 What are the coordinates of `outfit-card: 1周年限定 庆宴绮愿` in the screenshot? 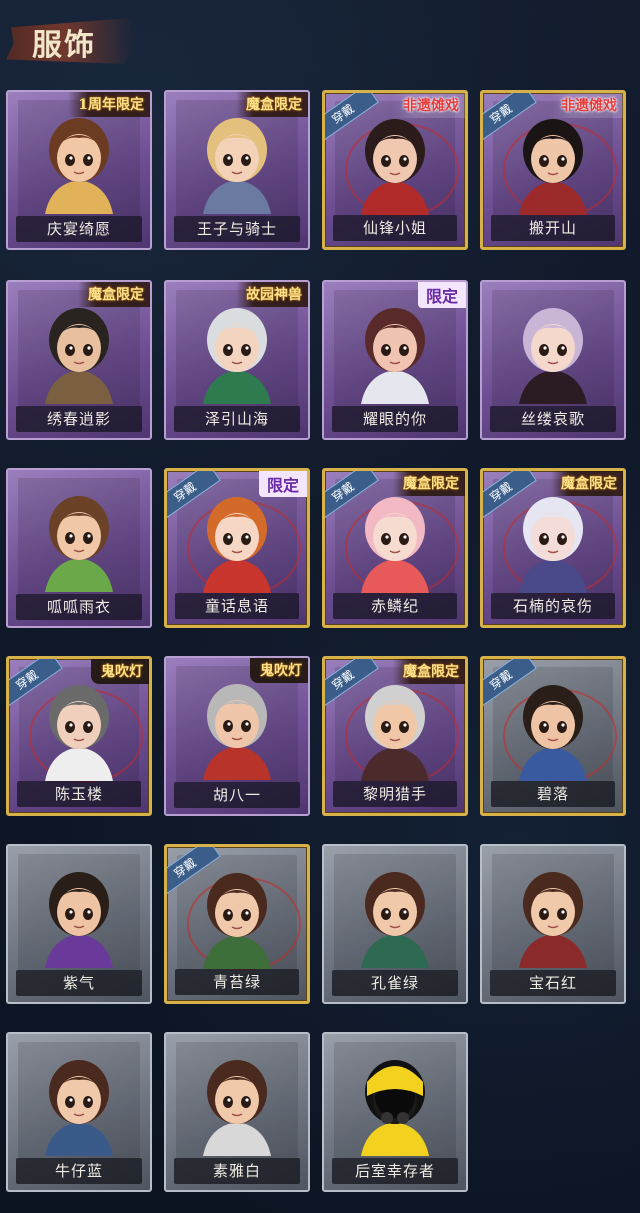 It's located at (79, 170).